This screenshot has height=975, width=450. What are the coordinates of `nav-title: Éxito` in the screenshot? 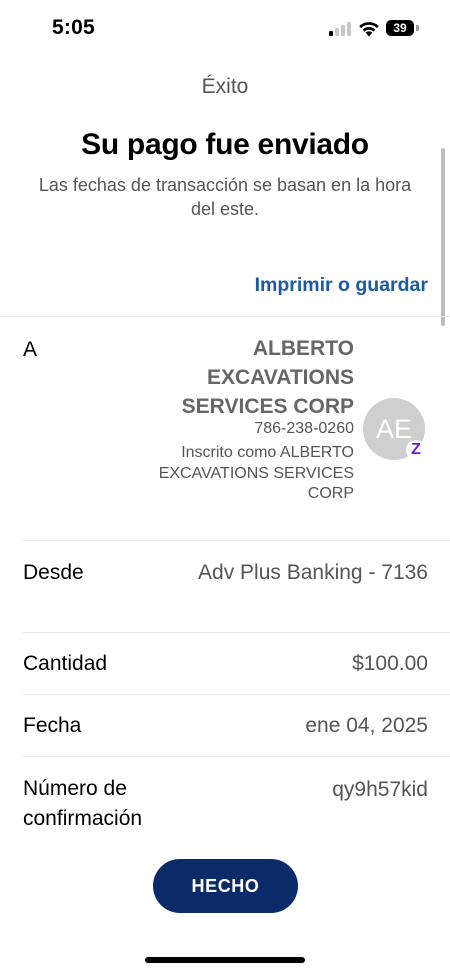 It's located at (225, 86).